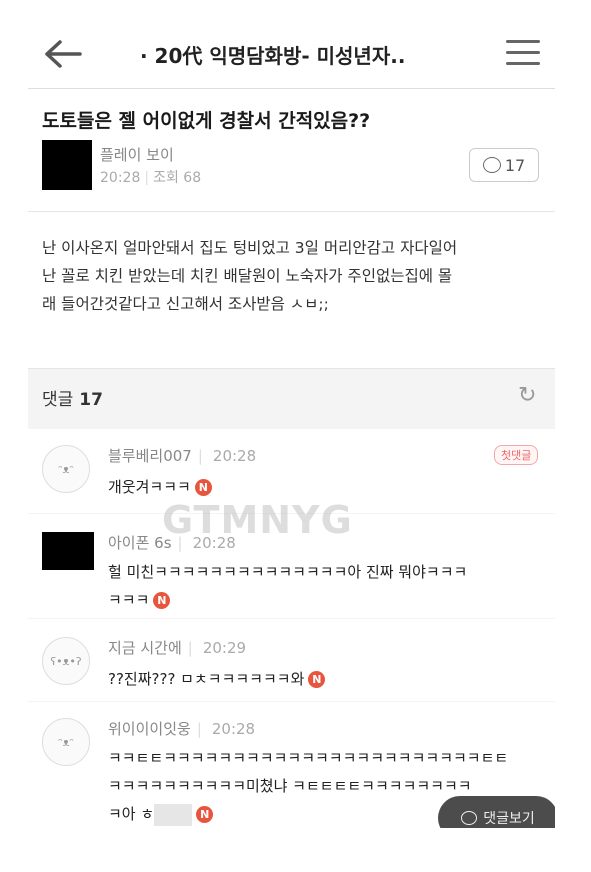 This screenshot has width=591, height=872. Describe the element at coordinates (515, 165) in the screenshot. I see `comment-count: 17` at that location.